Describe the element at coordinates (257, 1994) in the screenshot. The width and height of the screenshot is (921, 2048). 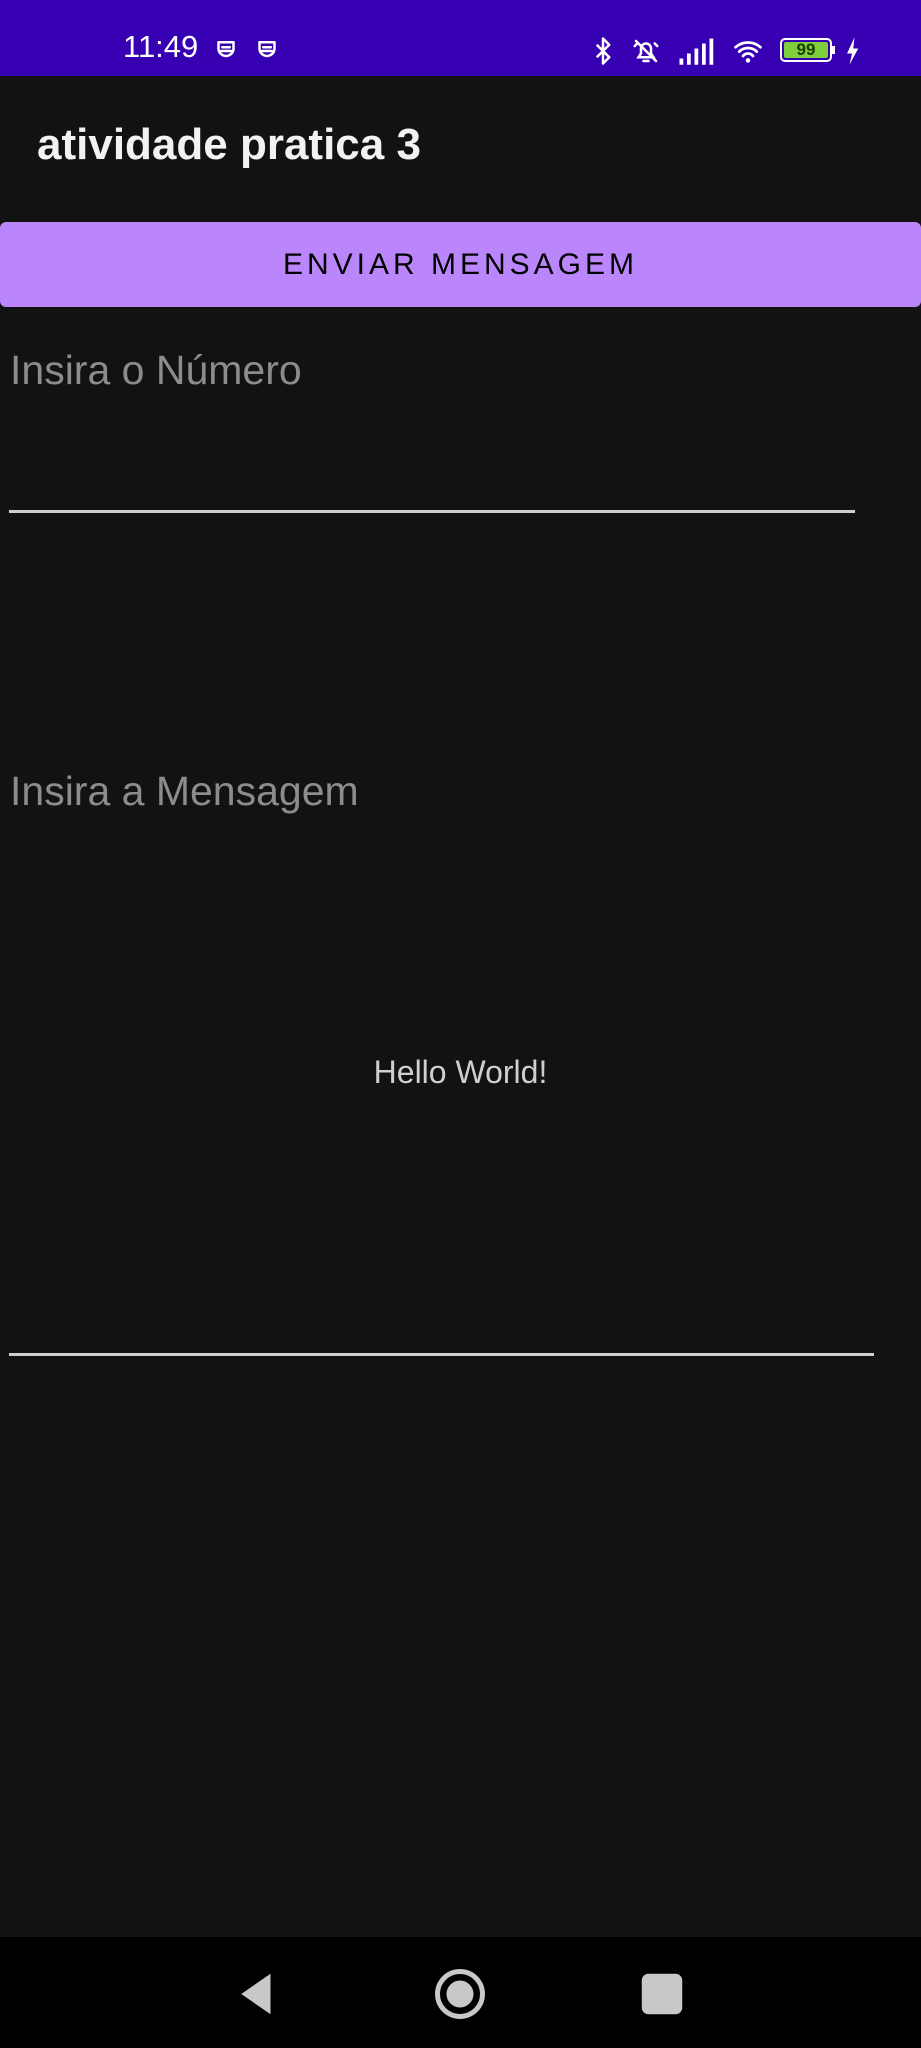
I see `back-icon` at that location.